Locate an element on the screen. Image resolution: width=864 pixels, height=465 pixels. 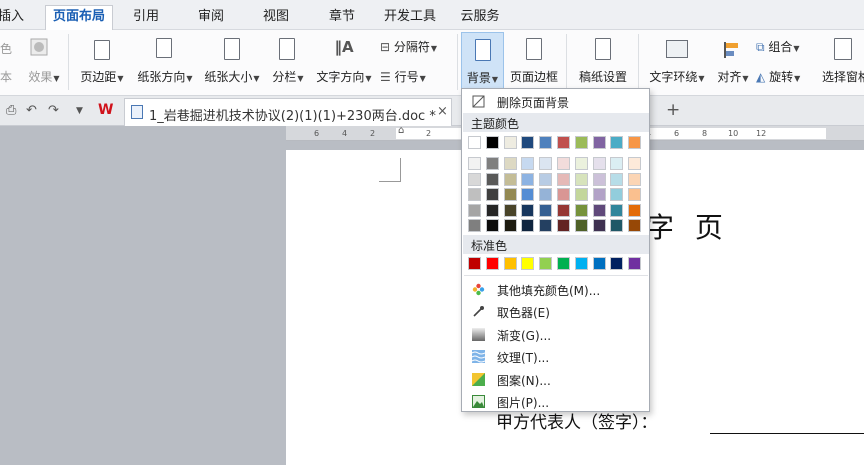
text-wrap-button: 文字环绕▼ is located at coordinates (677, 62).